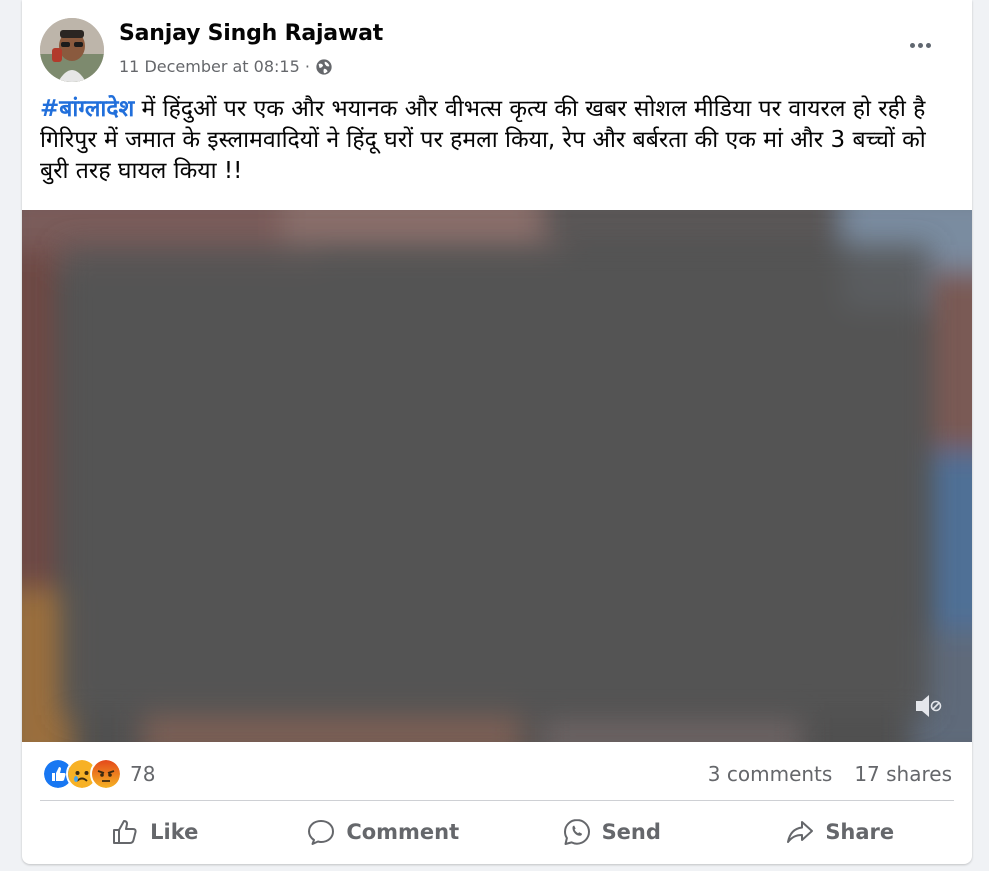 Image resolution: width=989 pixels, height=871 pixels. Describe the element at coordinates (903, 774) in the screenshot. I see `shares-count: 17 shares` at that location.